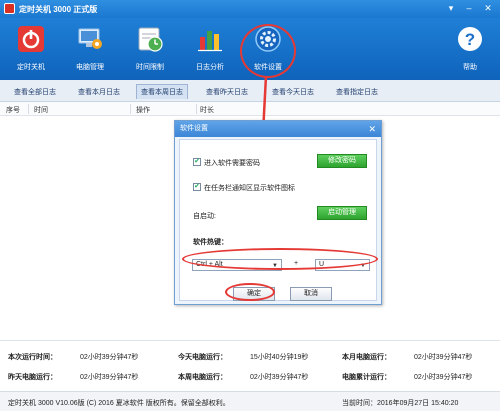 This screenshot has height=411, width=500. Describe the element at coordinates (278, 129) in the screenshot. I see `dialog-title-bar: 软件设置` at that location.